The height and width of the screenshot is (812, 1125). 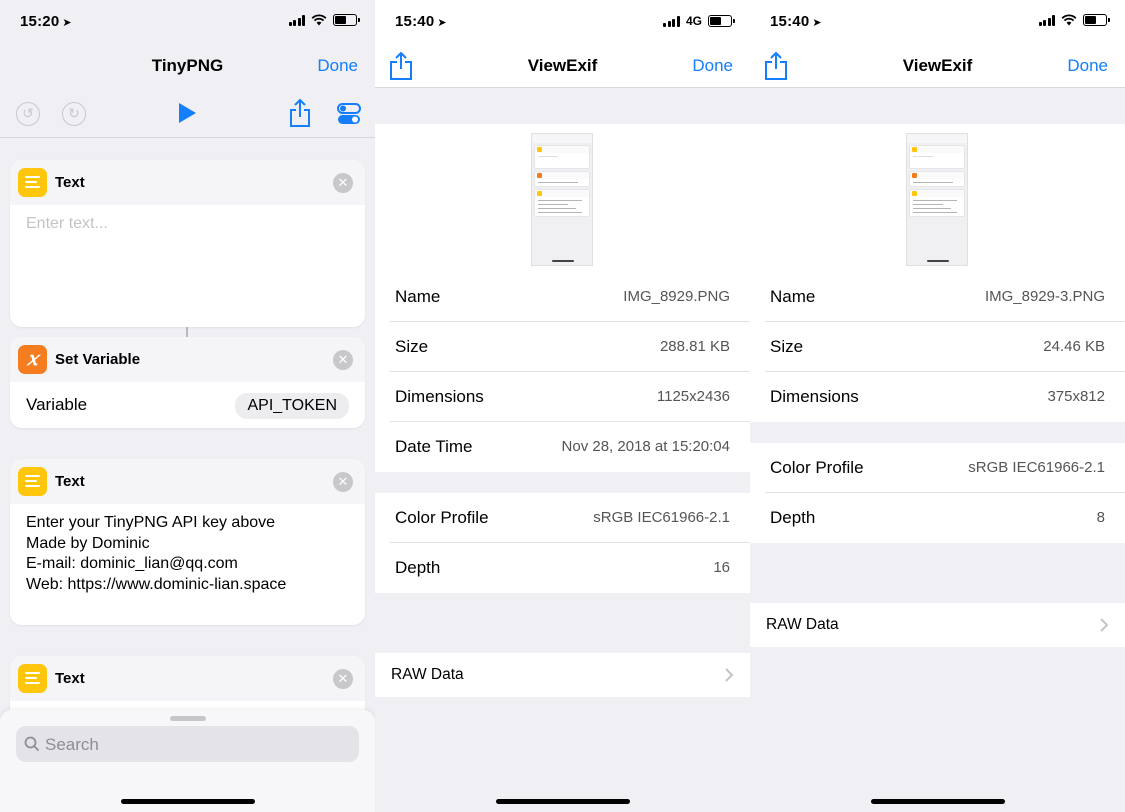 What do you see at coordinates (693, 396) in the screenshot?
I see `row-value: 1125x2436` at bounding box center [693, 396].